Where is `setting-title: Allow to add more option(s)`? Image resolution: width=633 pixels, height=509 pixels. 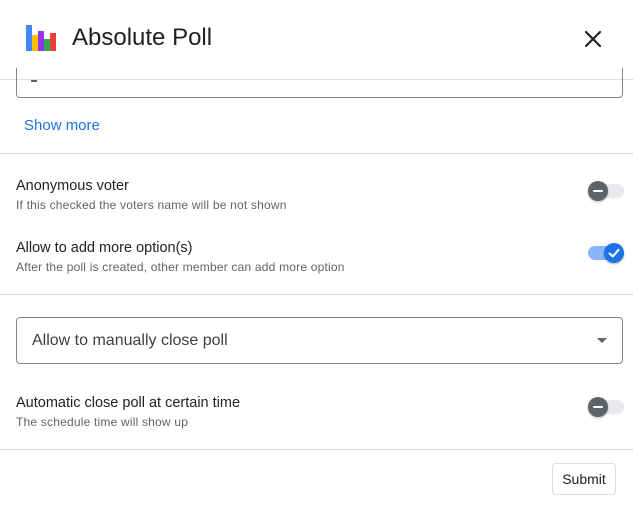
setting-title: Allow to add more option(s) is located at coordinates (104, 248).